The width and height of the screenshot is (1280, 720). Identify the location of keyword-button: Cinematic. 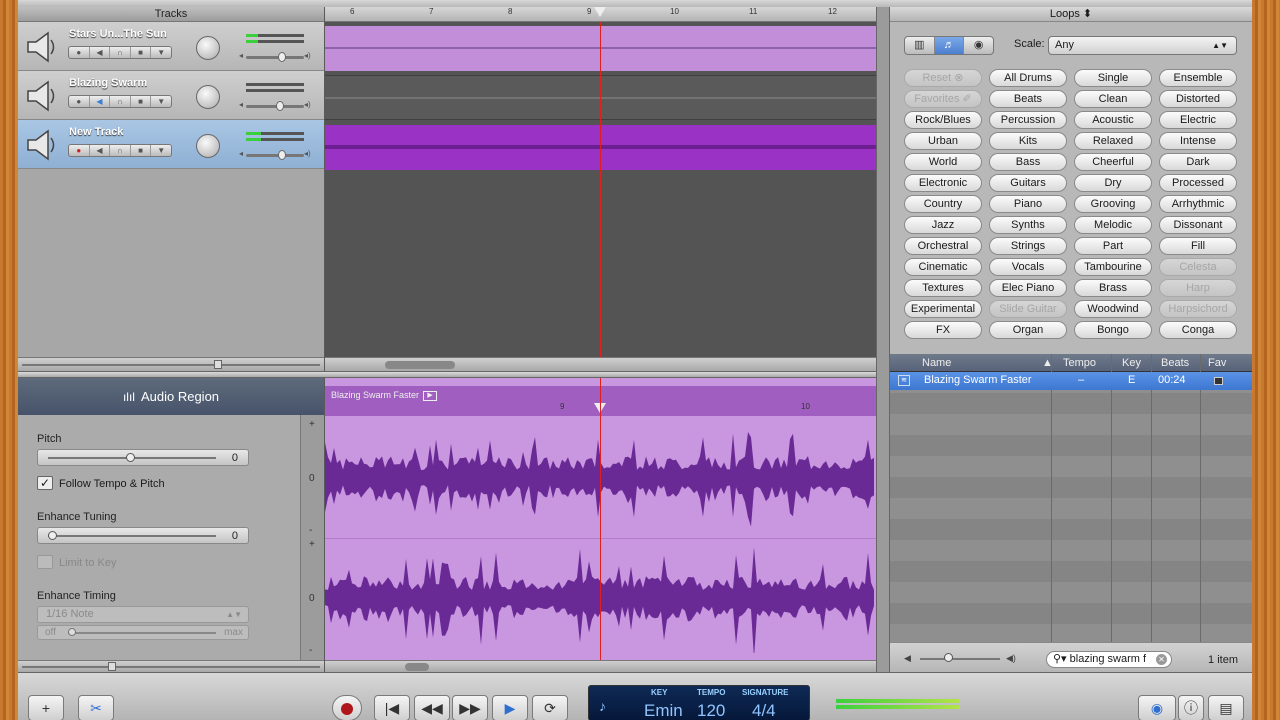
(943, 267).